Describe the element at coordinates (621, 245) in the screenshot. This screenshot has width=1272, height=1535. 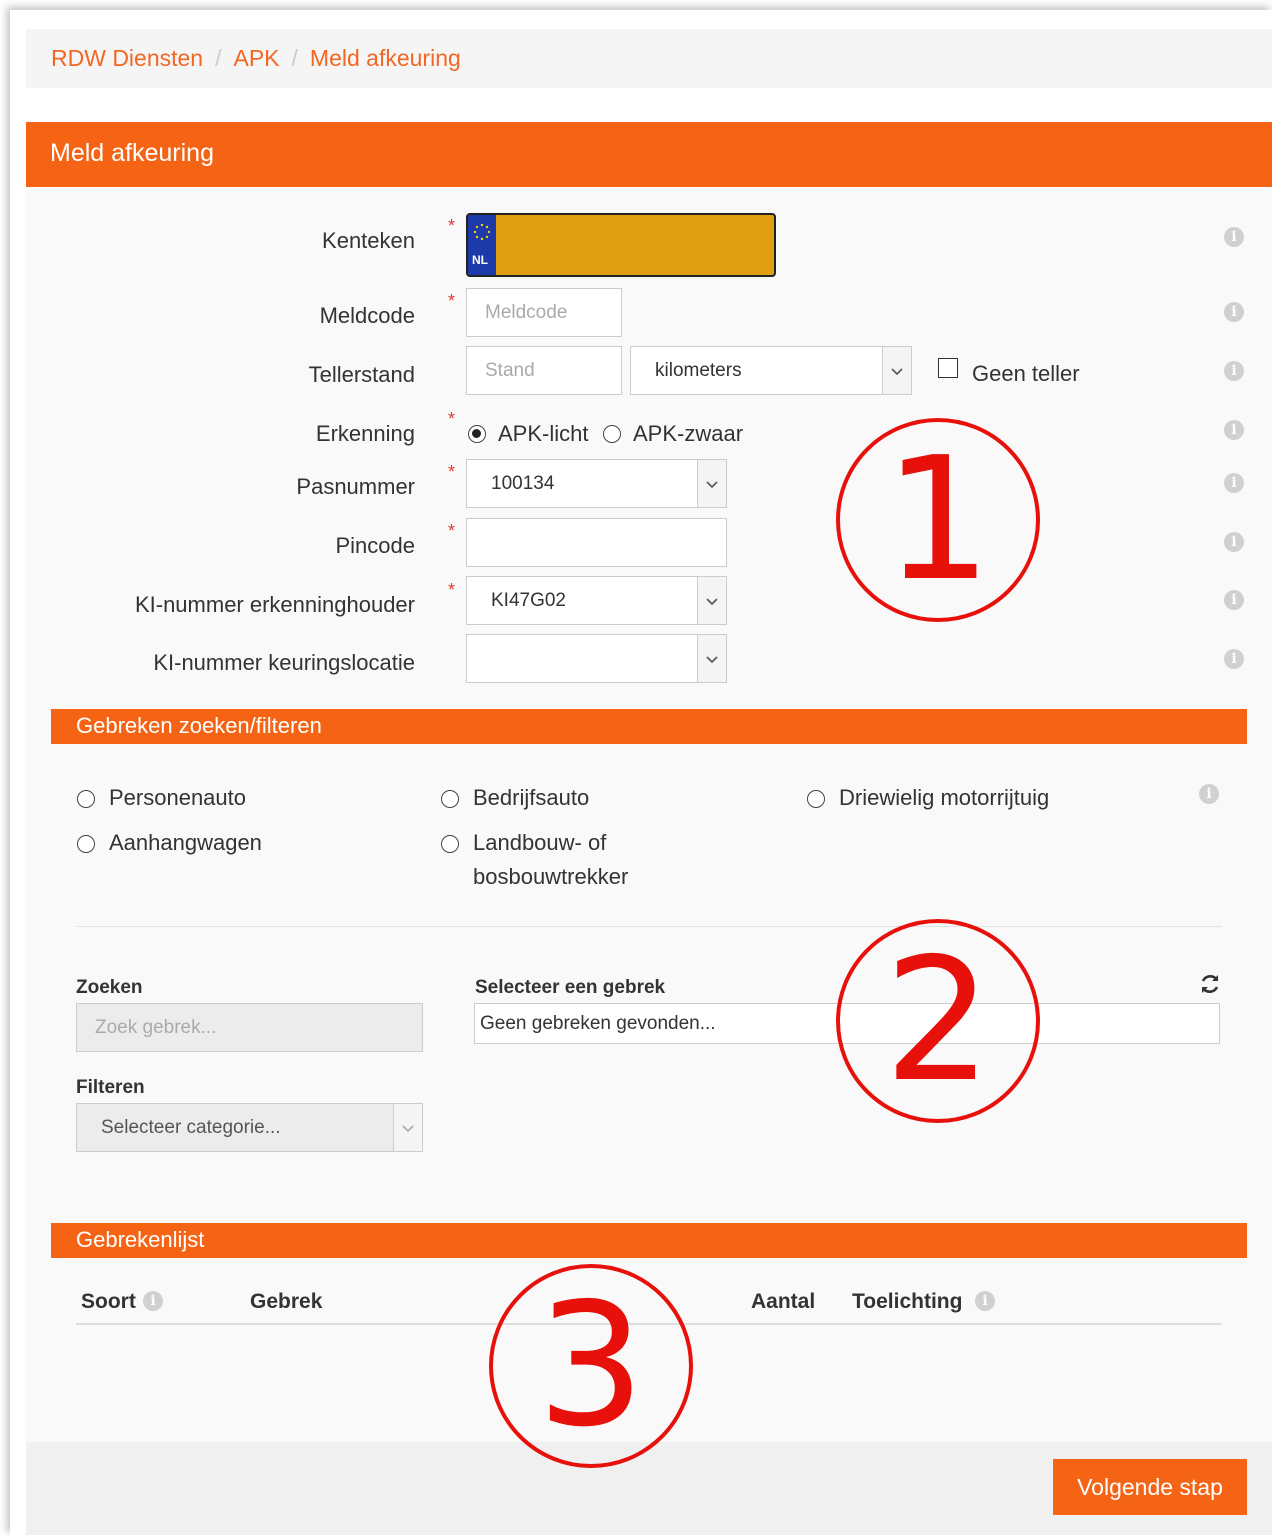
I see `kenteken-plate-input: NL` at that location.